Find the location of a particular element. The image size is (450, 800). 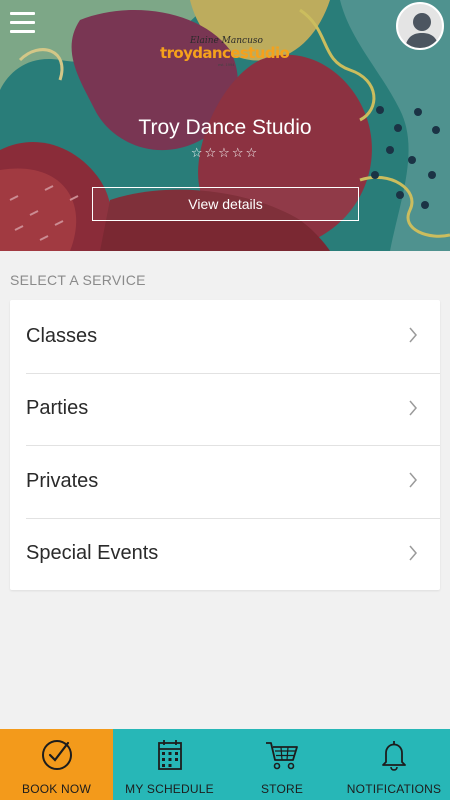

calendar-icon is located at coordinates (169, 755).